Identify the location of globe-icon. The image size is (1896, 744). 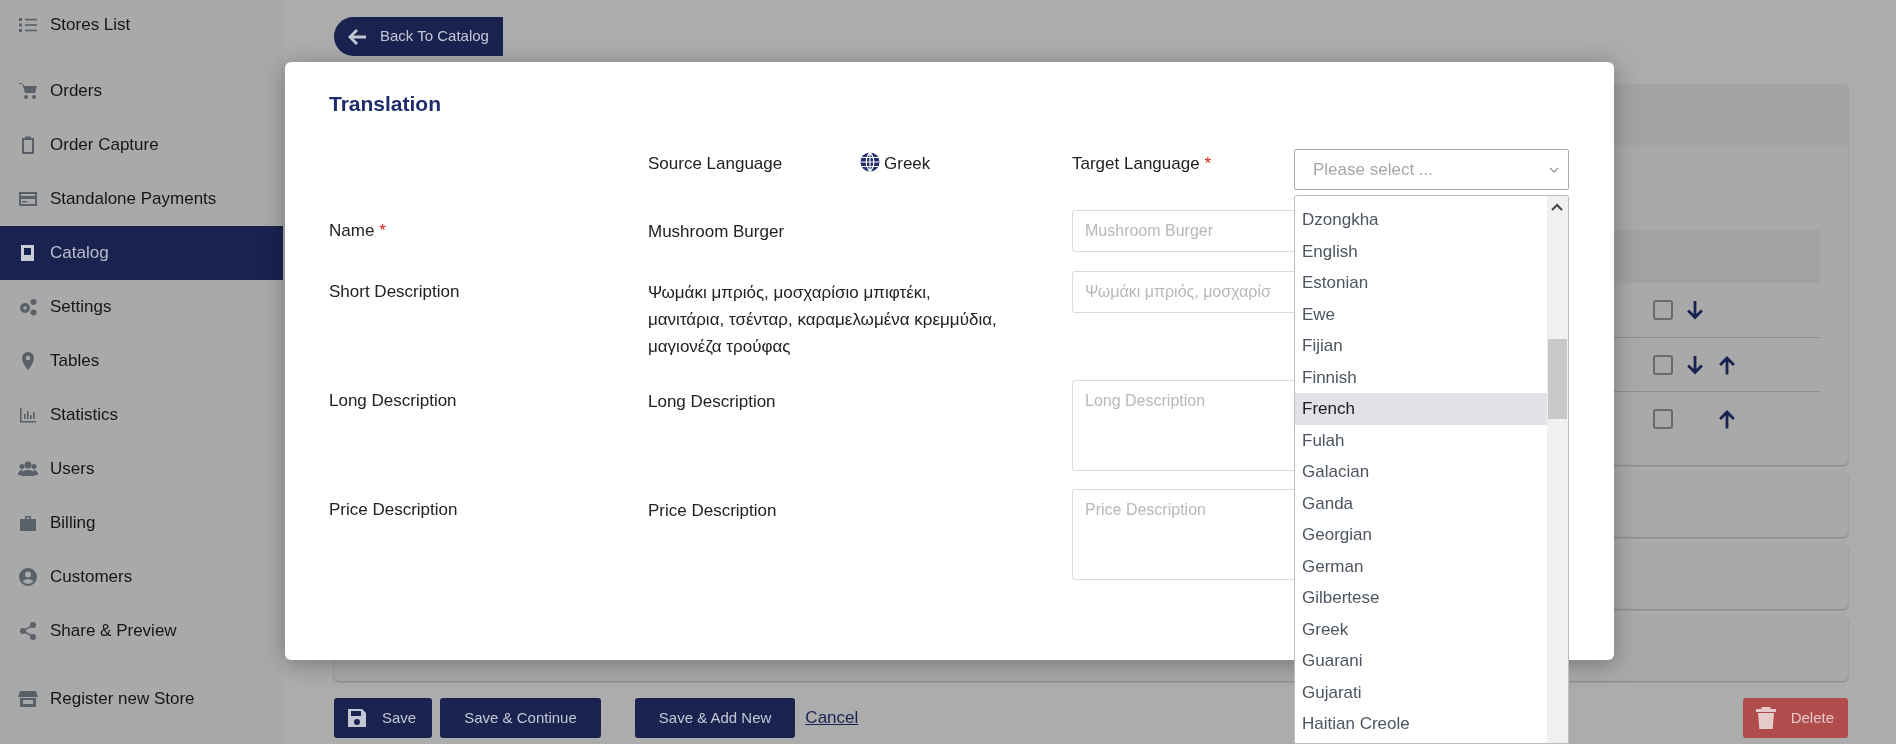
(870, 162).